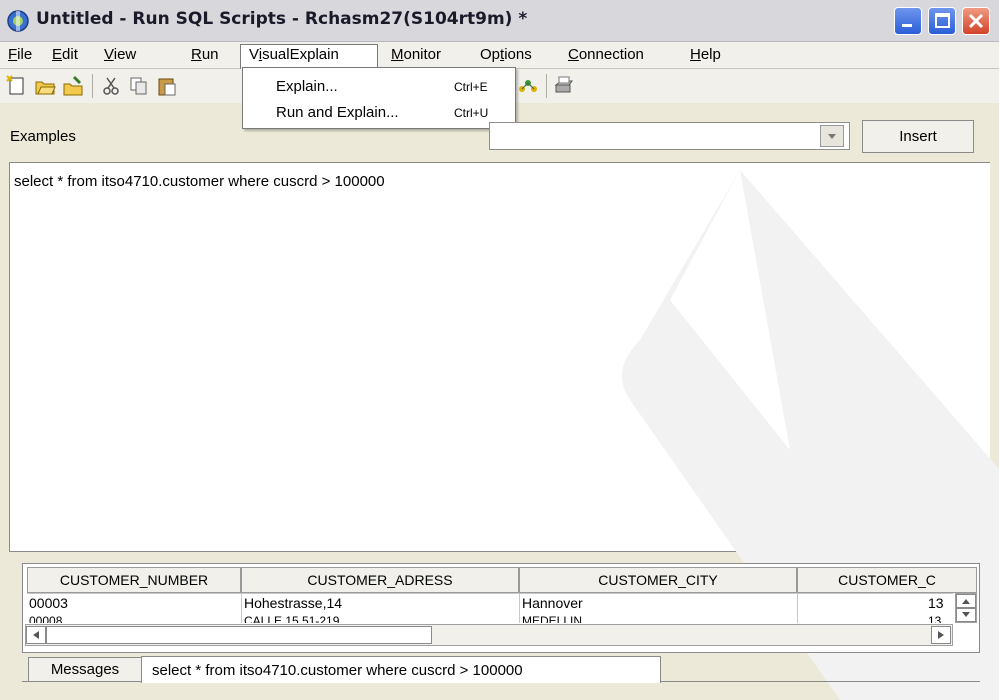  I want to click on close-icon, so click(976, 21).